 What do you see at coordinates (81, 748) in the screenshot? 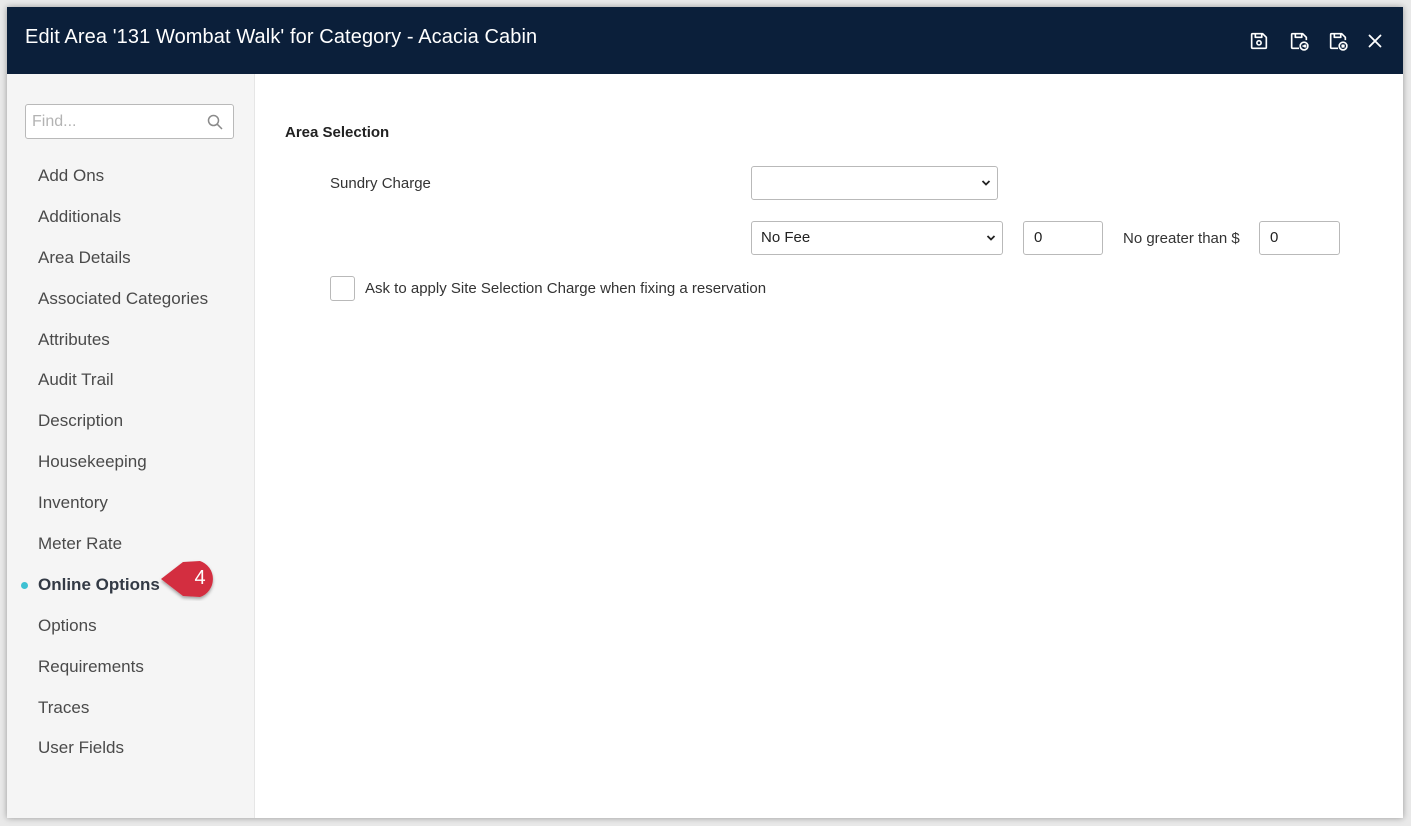
I see `sidebar-item-label: User Fields` at bounding box center [81, 748].